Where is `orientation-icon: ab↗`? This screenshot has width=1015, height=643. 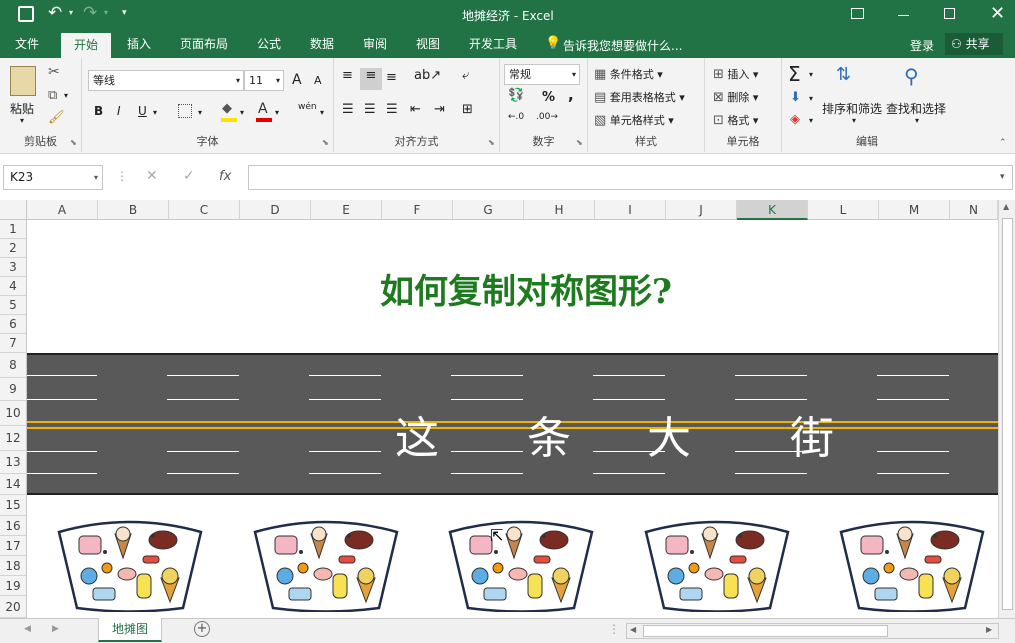
orientation-icon: ab↗ is located at coordinates (427, 75).